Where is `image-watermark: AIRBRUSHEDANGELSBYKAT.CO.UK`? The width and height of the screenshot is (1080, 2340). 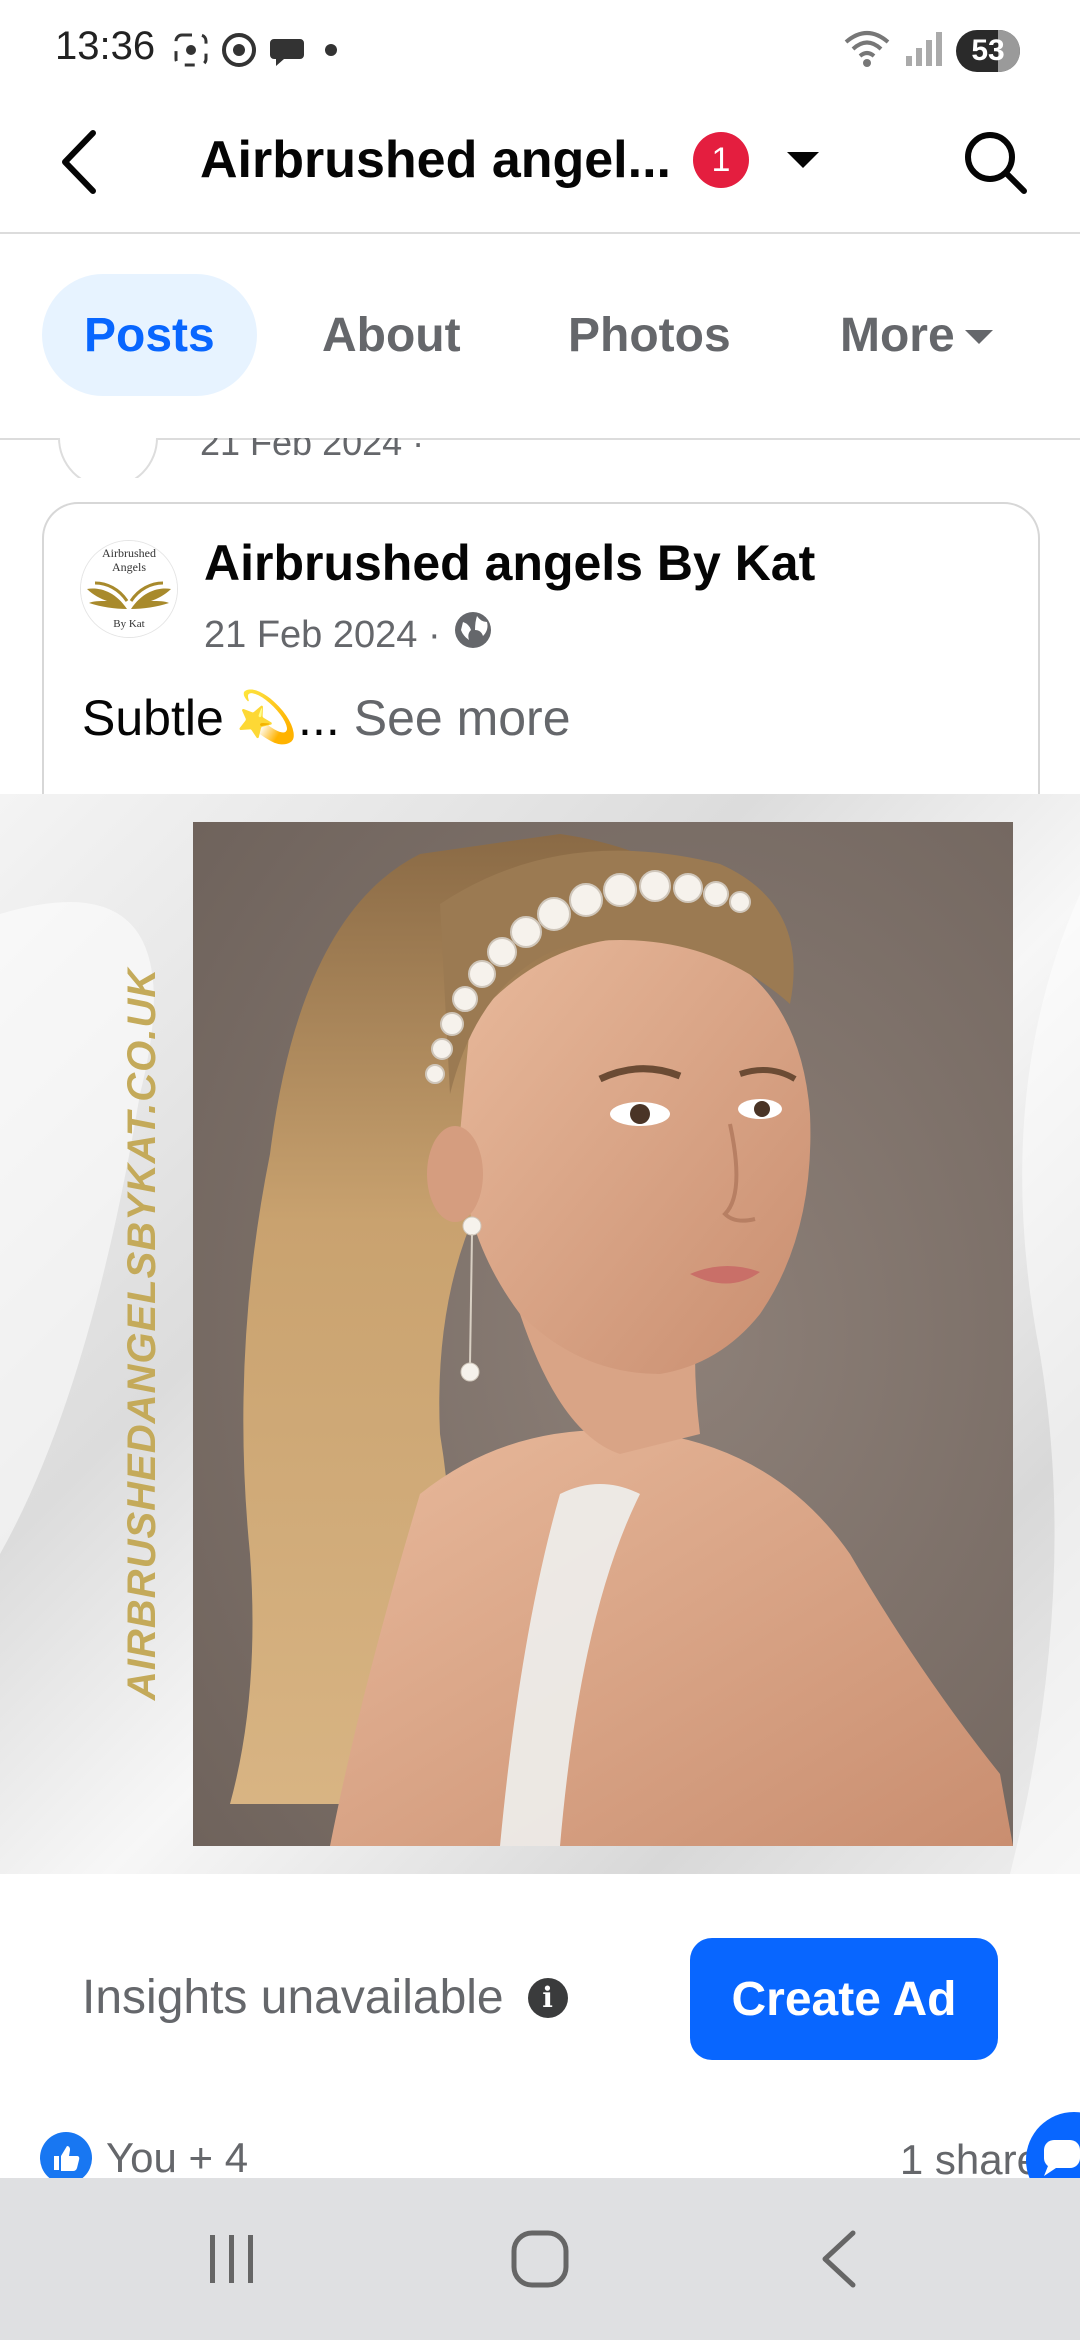
image-watermark: AIRBRUSHEDANGELSBYKAT.CO.UK is located at coordinates (142, 1333).